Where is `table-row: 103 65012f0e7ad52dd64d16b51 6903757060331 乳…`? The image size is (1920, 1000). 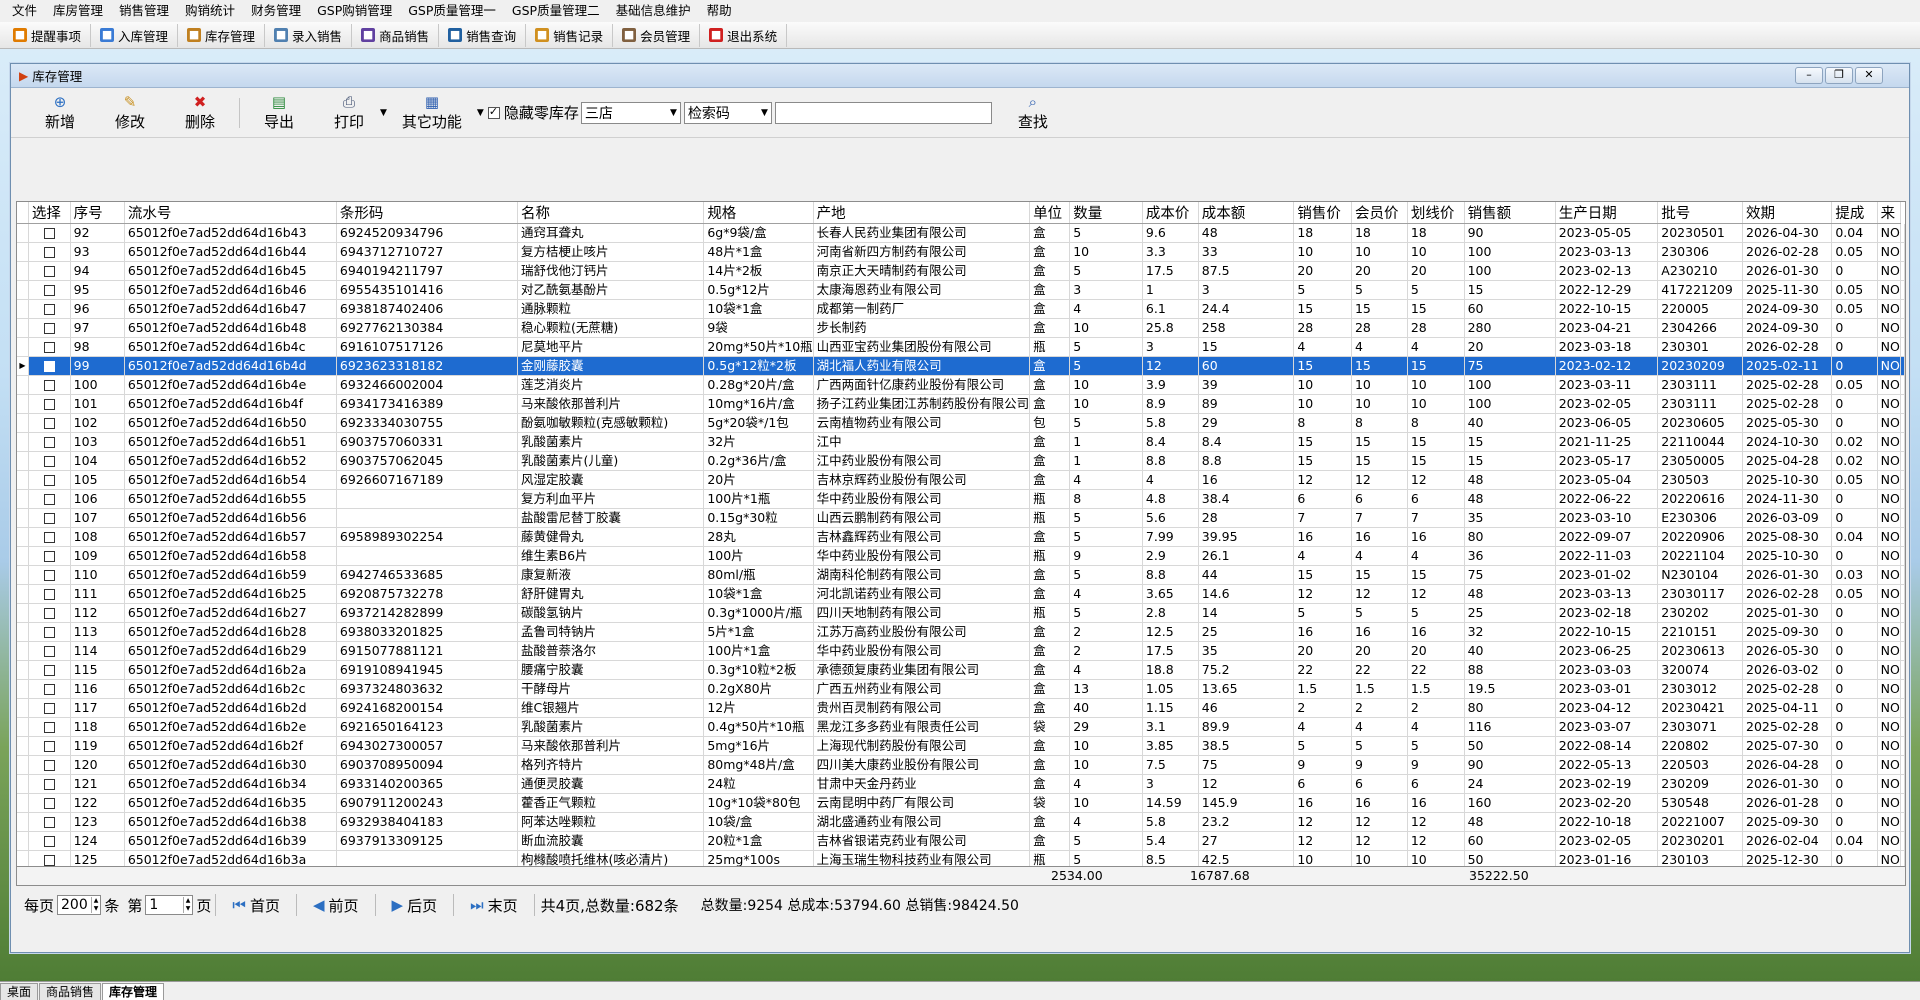 table-row: 103 65012f0e7ad52dd64d16b51 6903757060331 乳… is located at coordinates (961, 442).